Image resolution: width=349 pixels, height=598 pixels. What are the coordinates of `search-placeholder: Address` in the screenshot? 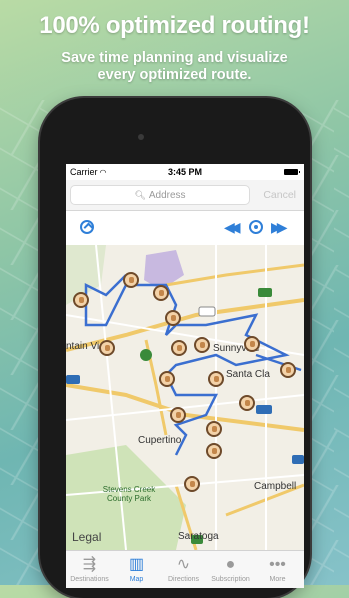 It's located at (167, 195).